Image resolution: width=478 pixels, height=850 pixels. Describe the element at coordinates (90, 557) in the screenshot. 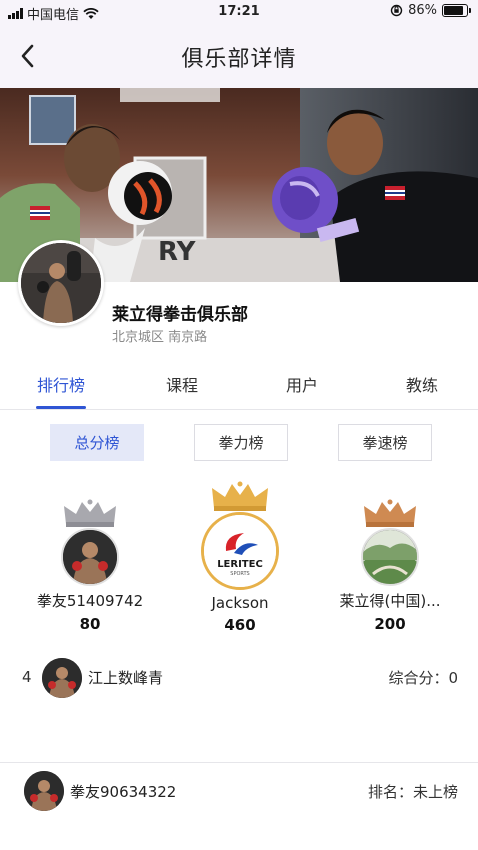

I see `podium-second-avatar` at that location.